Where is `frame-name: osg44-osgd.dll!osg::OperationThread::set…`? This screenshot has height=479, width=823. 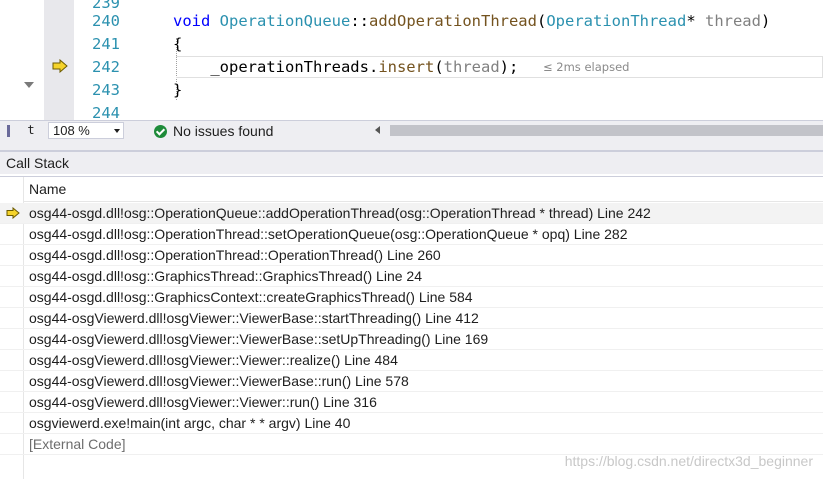
frame-name: osg44-osgd.dll!osg::OperationThread::set… is located at coordinates (328, 234).